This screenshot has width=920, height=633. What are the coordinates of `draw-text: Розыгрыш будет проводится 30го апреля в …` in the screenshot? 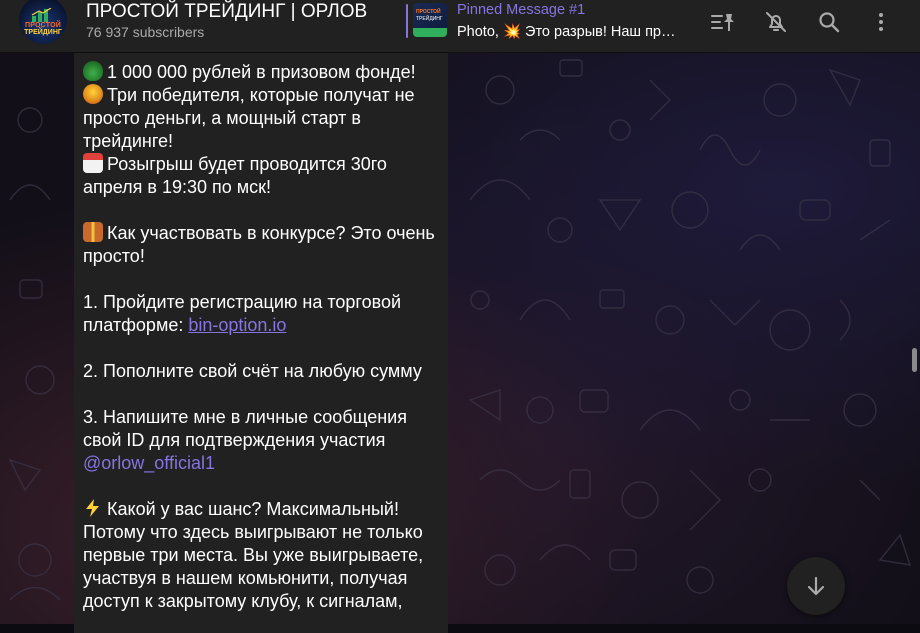 It's located at (235, 175).